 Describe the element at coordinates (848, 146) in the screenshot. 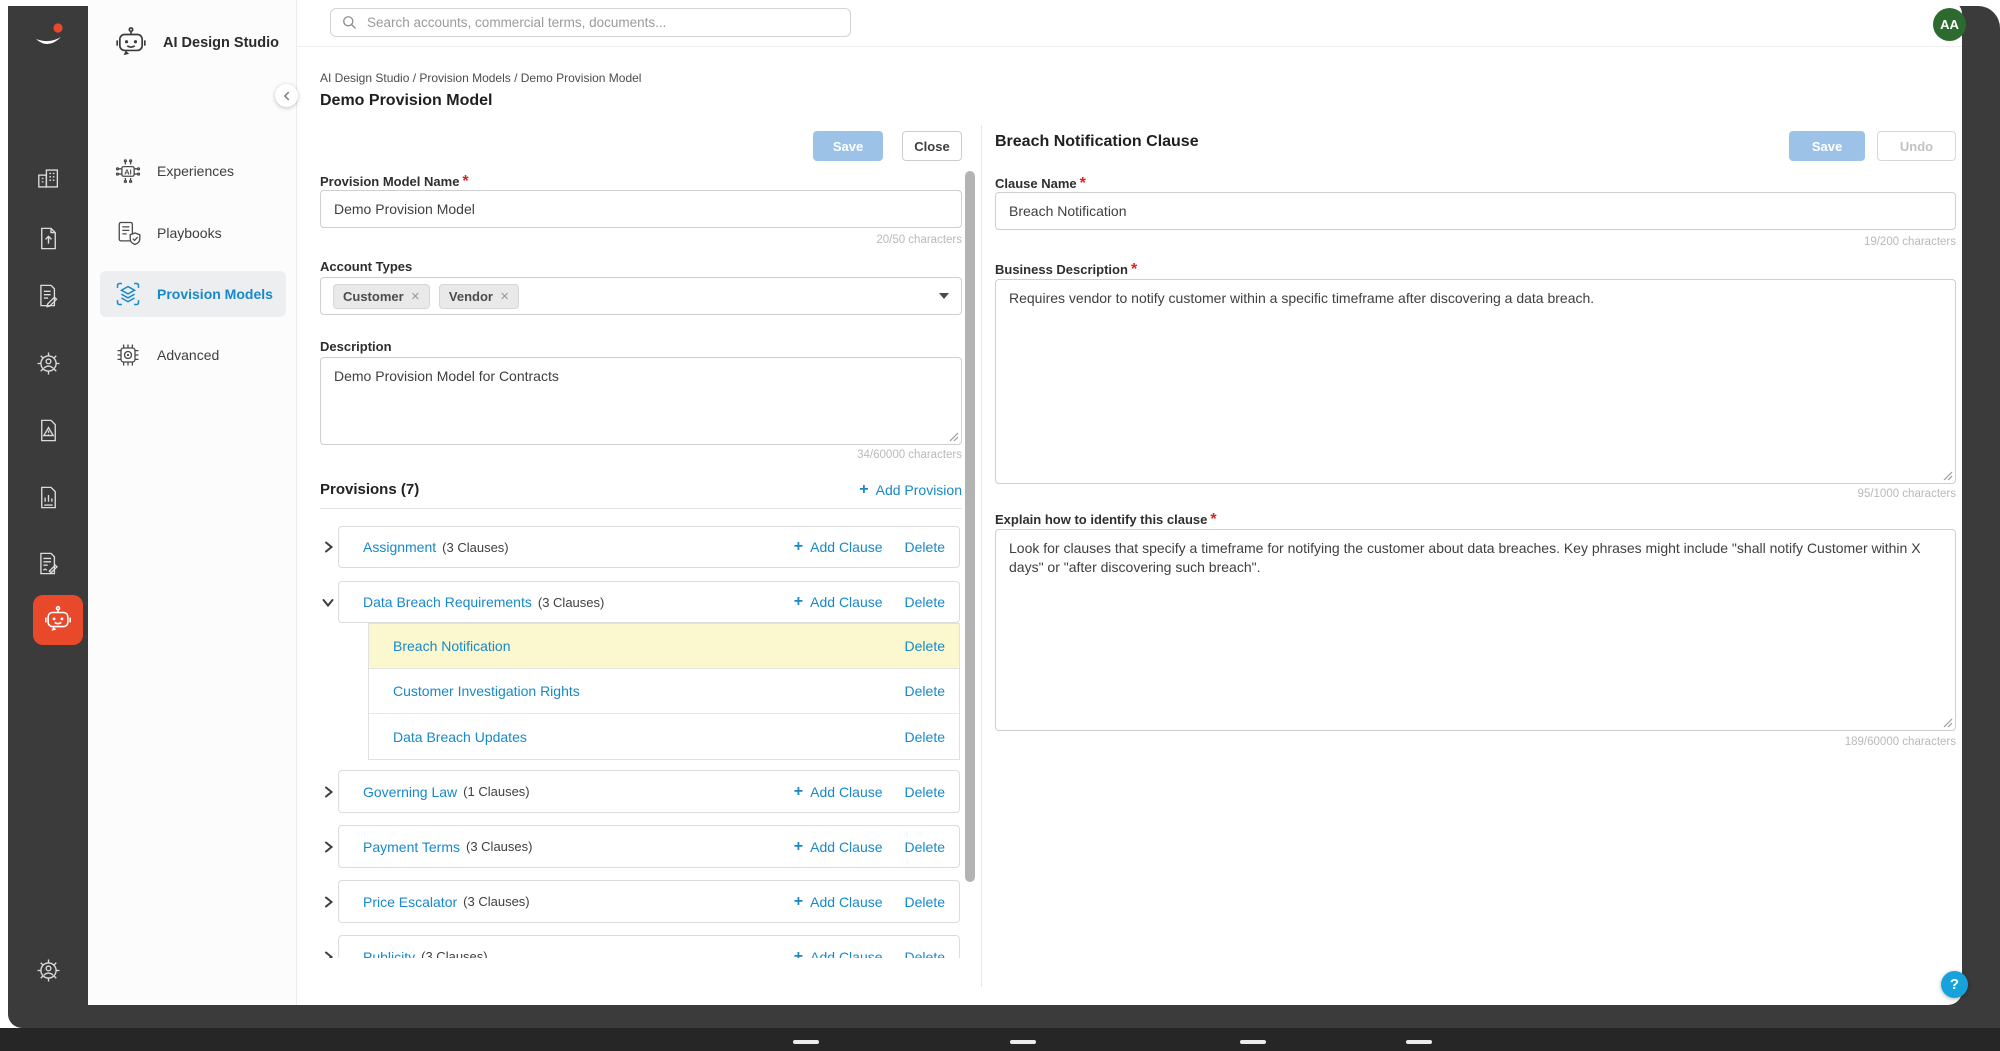

I see `save-button: Save` at that location.